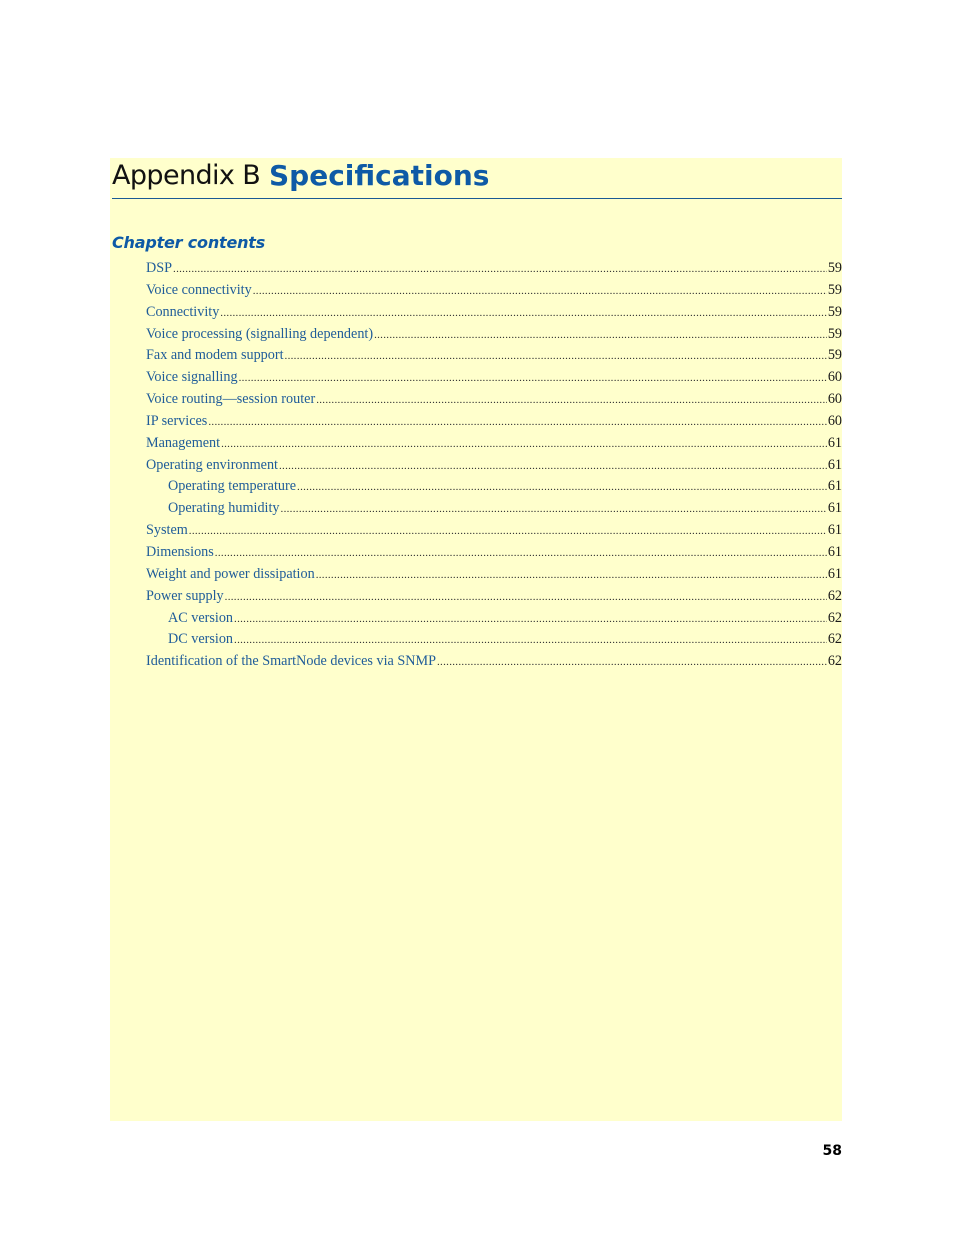 This screenshot has width=954, height=1235. I want to click on toc-entry: Operating temperature 61, so click(494, 487).